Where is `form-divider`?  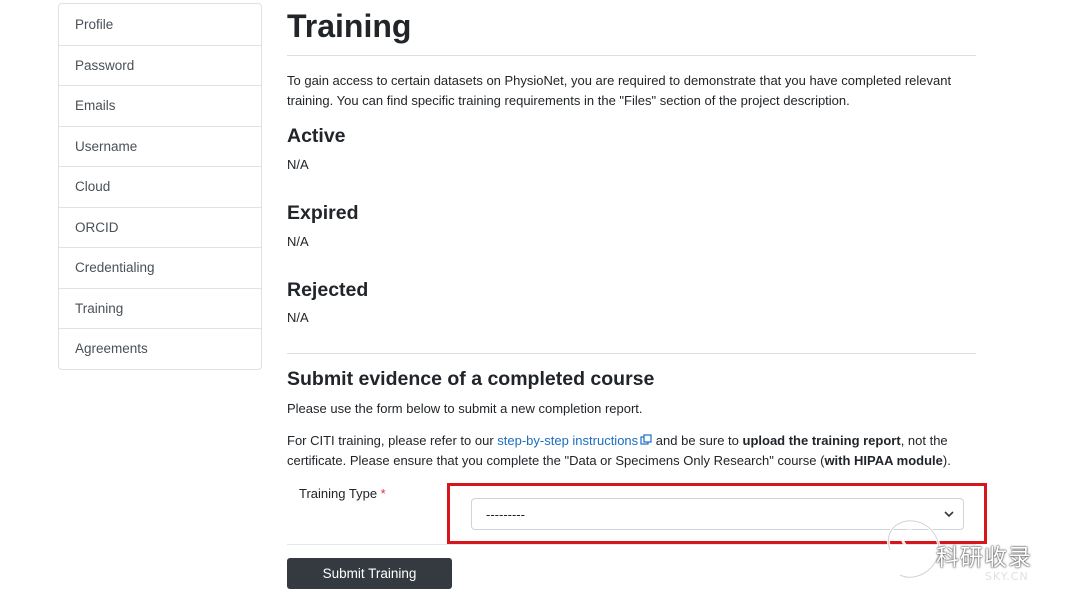 form-divider is located at coordinates (631, 544).